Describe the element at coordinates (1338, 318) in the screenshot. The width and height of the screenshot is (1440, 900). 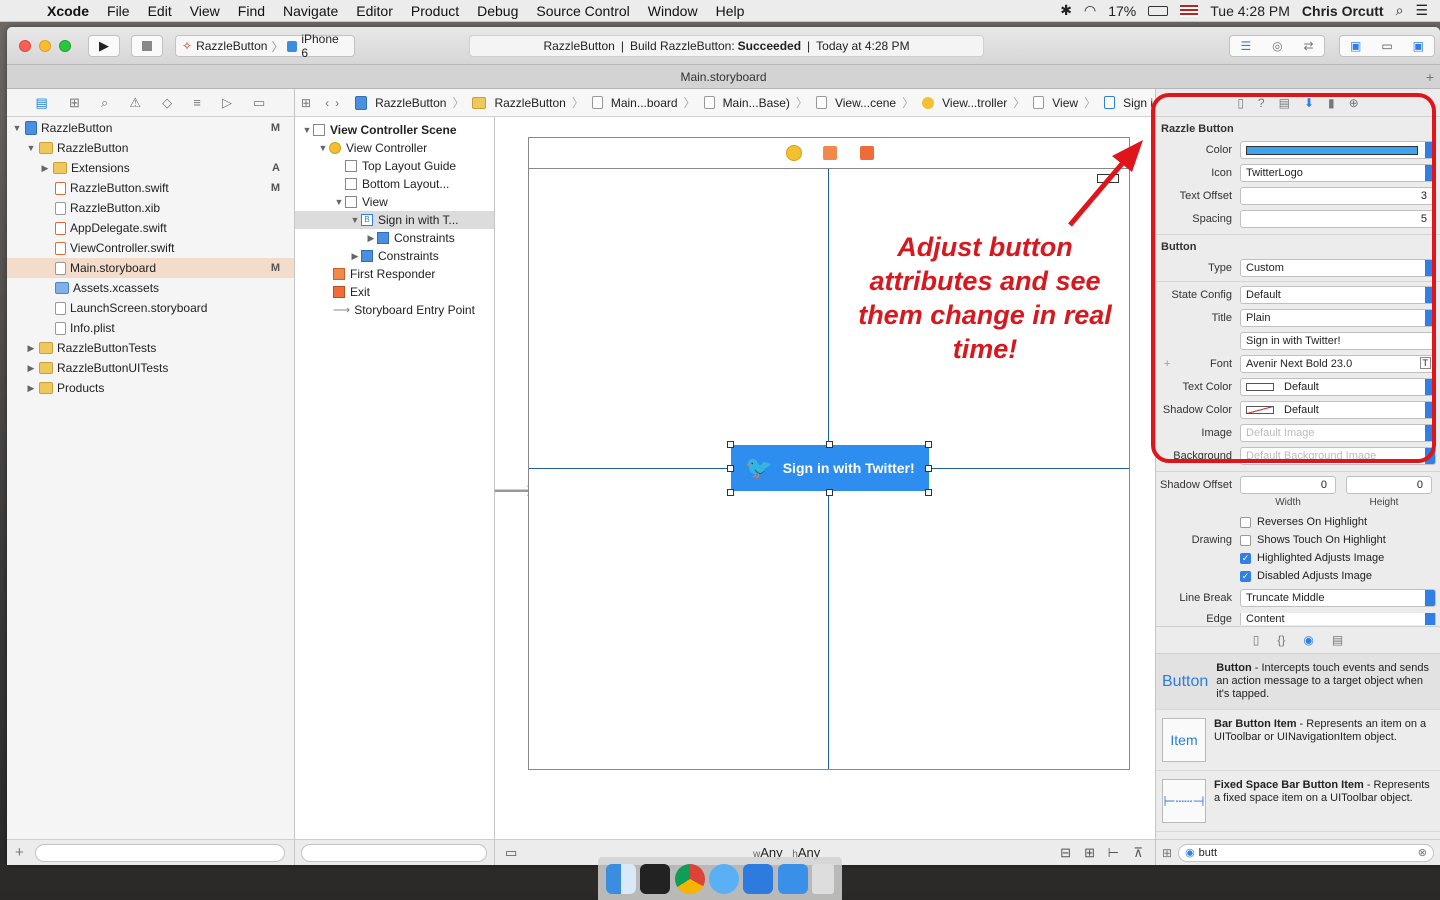
I see `title-type-select: Plain` at that location.